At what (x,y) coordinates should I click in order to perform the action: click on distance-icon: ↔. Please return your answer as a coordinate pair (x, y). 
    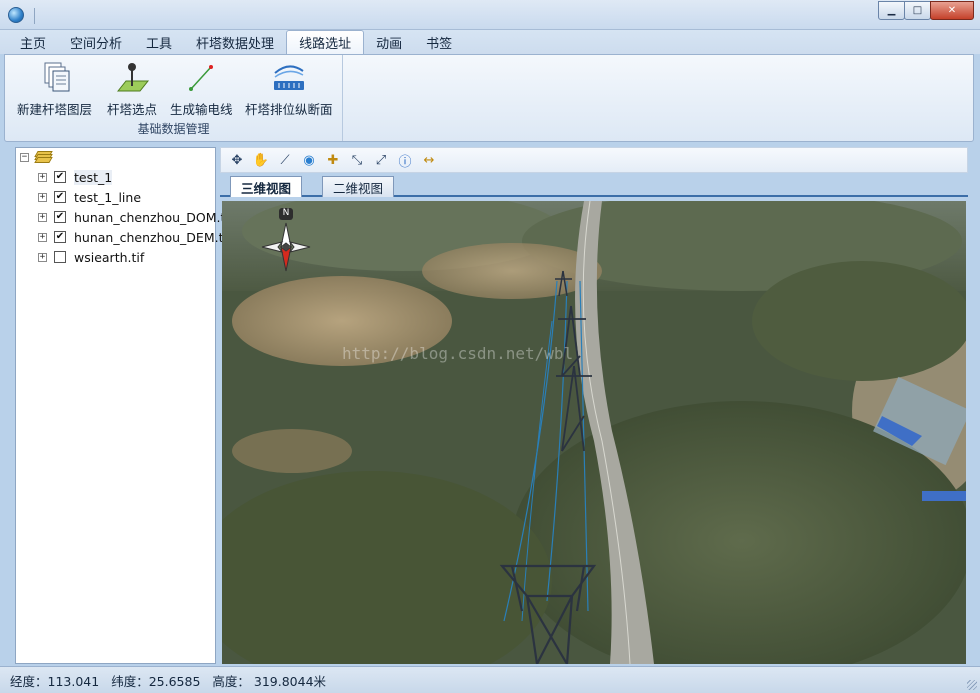
    Looking at the image, I should click on (429, 160).